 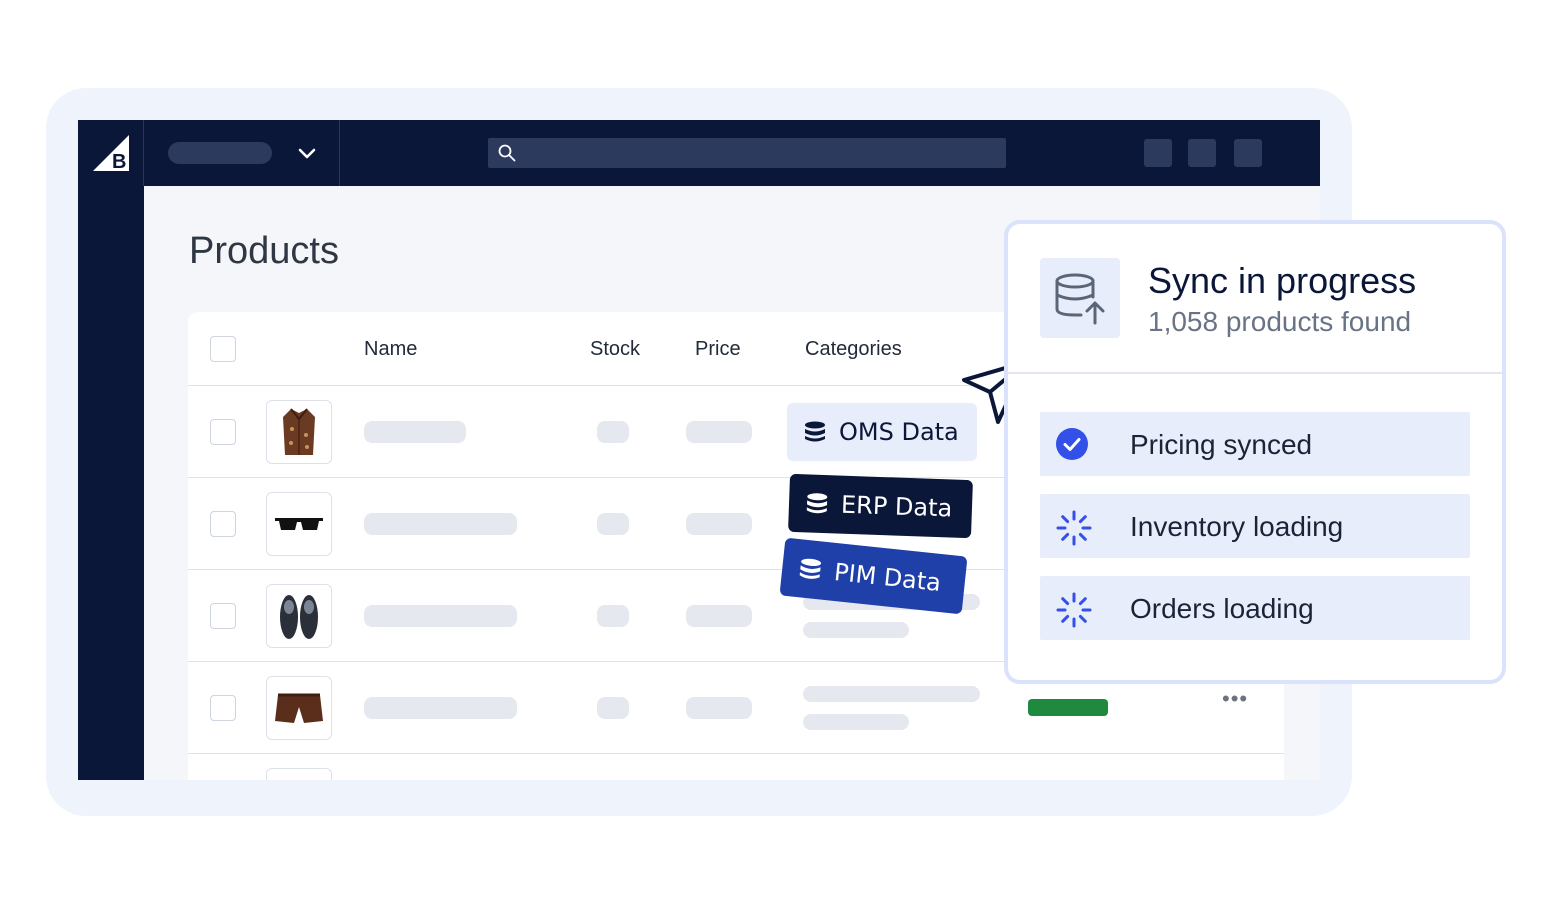 I want to click on sync-title: Sync in progress, so click(x=1282, y=280).